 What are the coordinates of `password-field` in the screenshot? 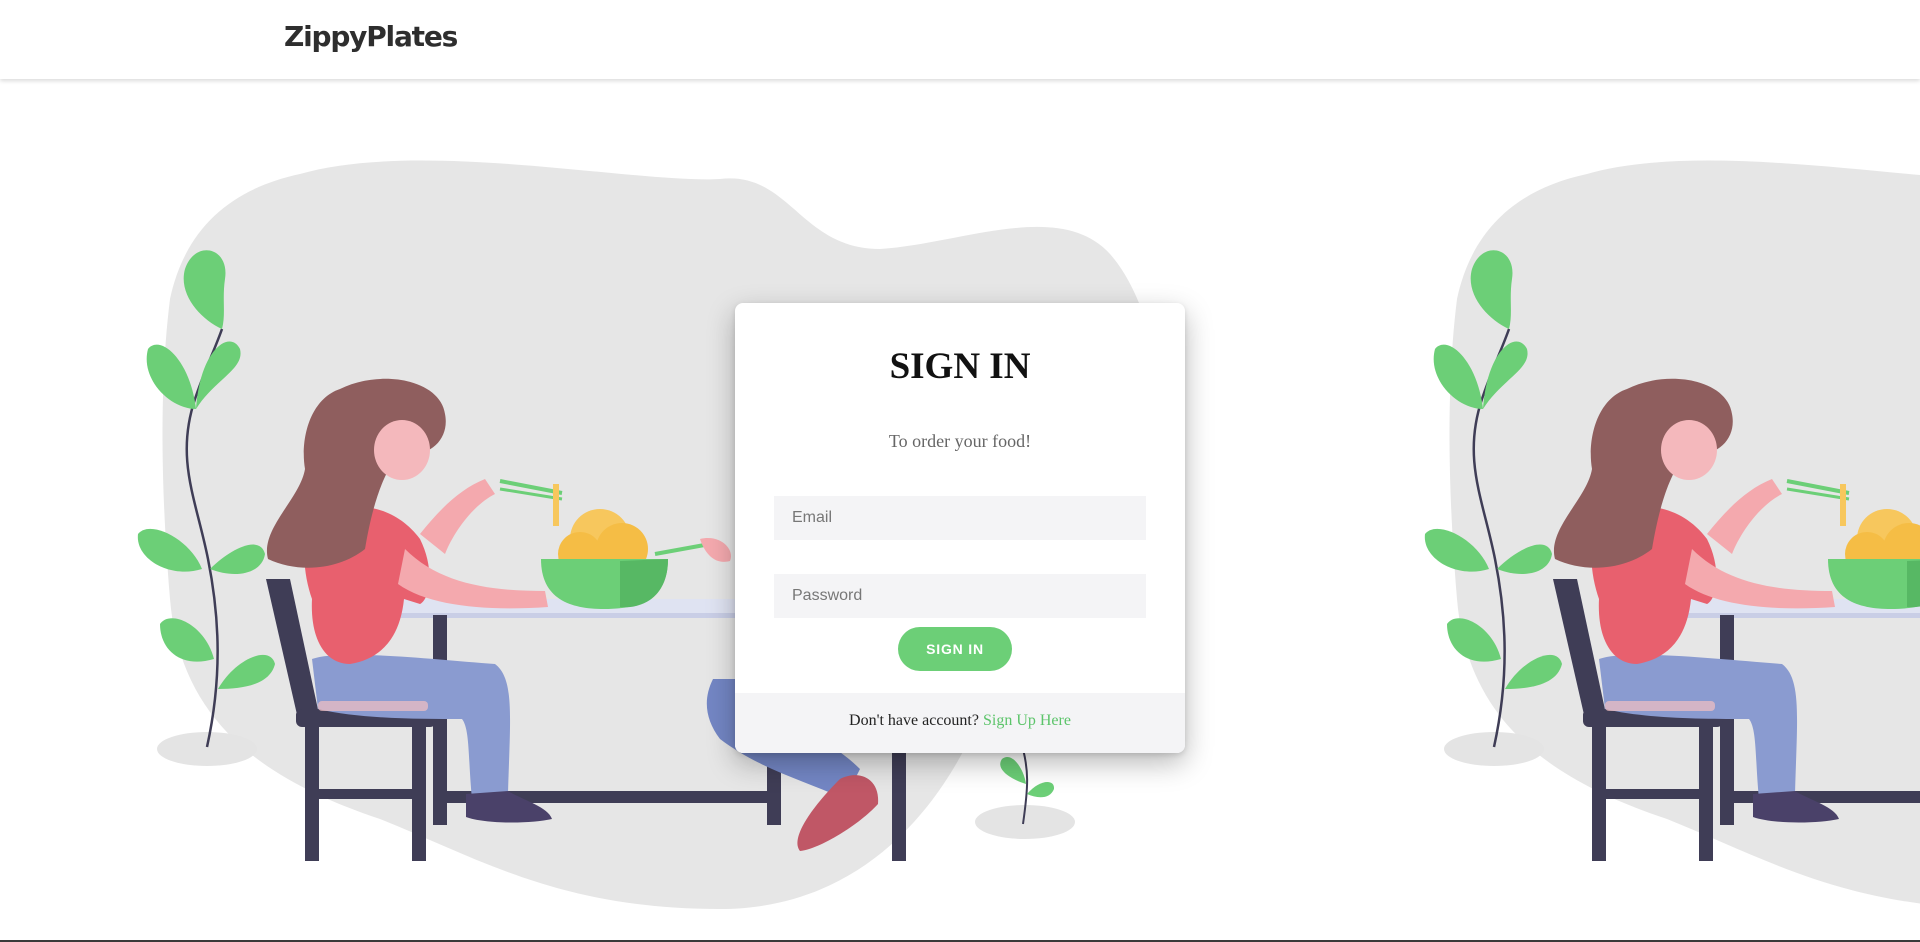 It's located at (960, 596).